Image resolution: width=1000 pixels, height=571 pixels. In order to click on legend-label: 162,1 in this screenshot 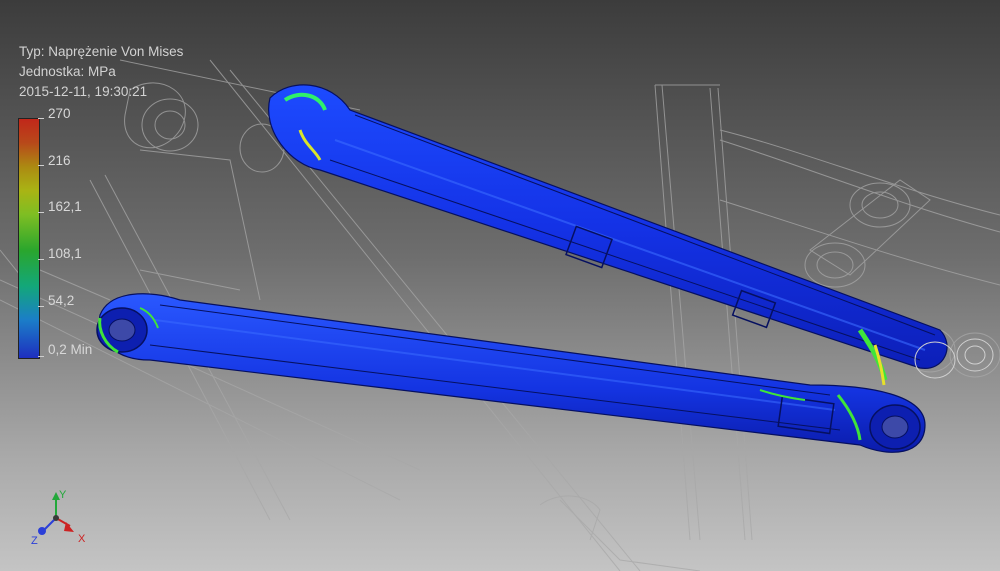, I will do `click(65, 206)`.